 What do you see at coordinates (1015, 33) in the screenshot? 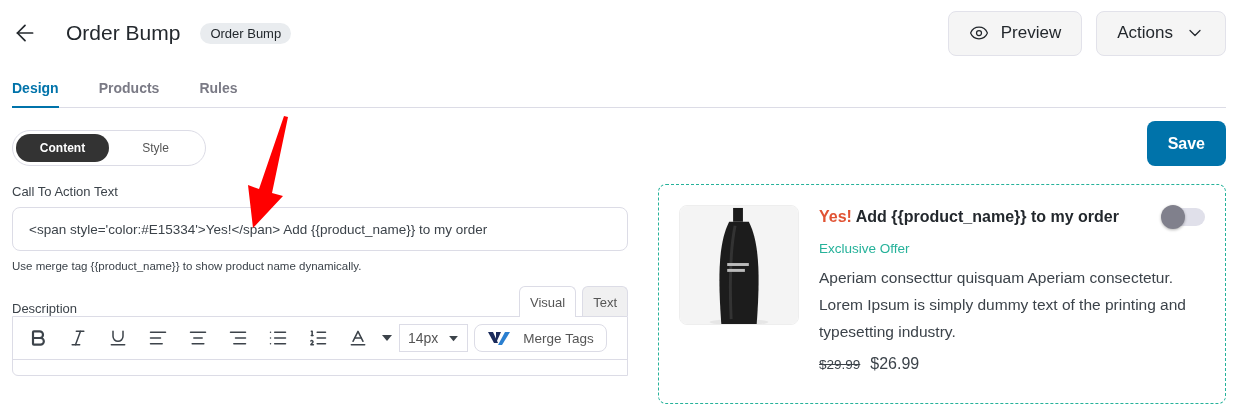
I see `preview-button: Preview` at bounding box center [1015, 33].